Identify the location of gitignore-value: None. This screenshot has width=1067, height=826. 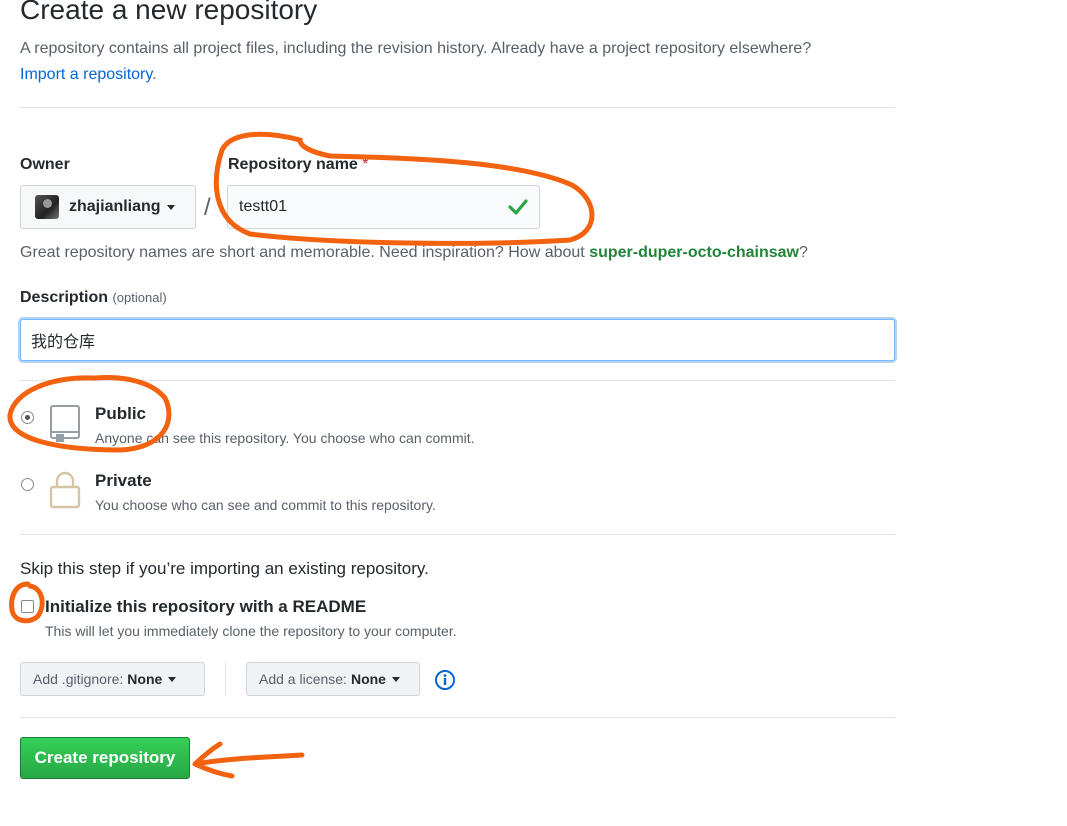
(145, 679).